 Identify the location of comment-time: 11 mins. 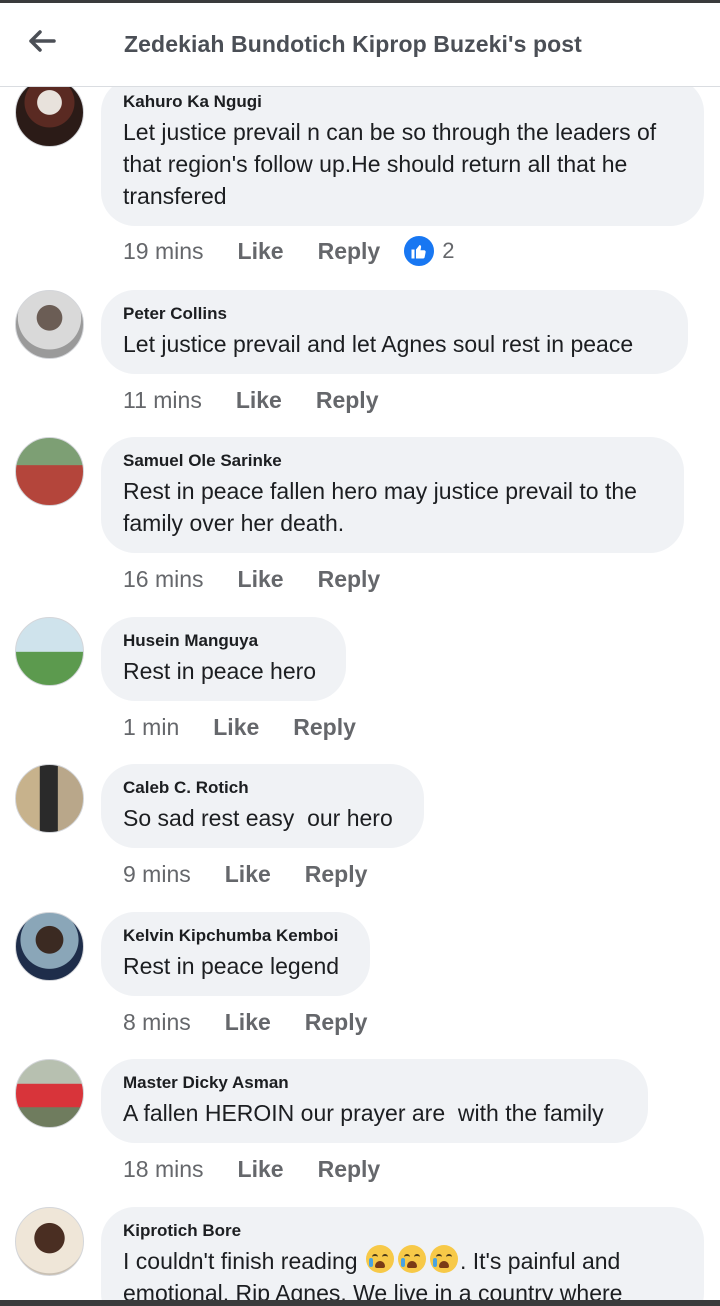
(162, 400).